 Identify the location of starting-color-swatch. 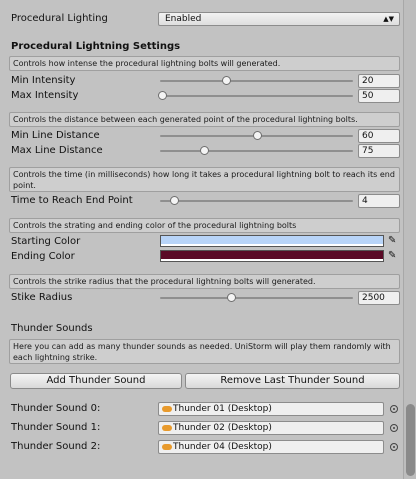
(272, 241).